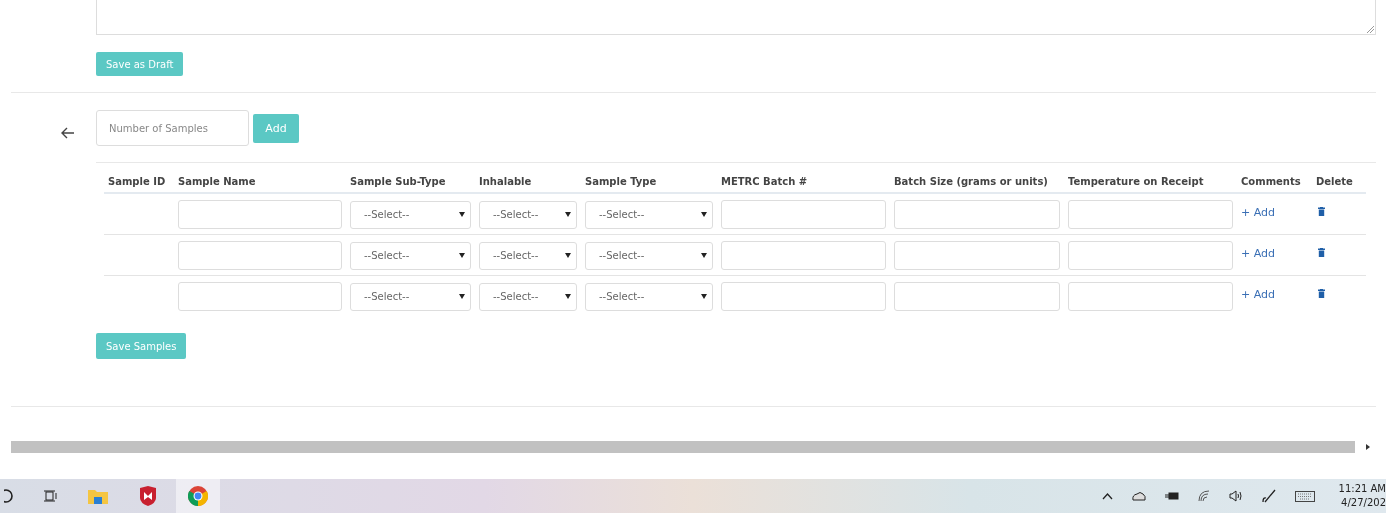 This screenshot has height=521, width=1386. What do you see at coordinates (1150, 178) in the screenshot?
I see `column-header: Temperature on Receipt` at bounding box center [1150, 178].